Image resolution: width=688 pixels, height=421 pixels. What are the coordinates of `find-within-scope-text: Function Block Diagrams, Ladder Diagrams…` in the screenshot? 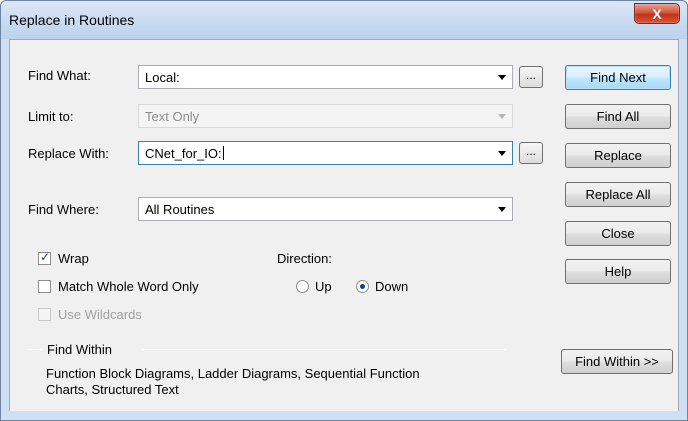 It's located at (233, 382).